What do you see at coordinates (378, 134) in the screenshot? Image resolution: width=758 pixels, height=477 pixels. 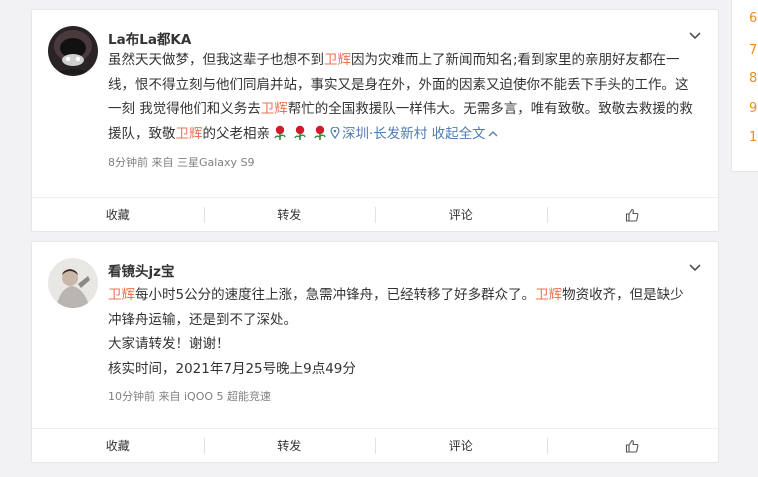 I see `location-link: 深圳·长发新村` at bounding box center [378, 134].